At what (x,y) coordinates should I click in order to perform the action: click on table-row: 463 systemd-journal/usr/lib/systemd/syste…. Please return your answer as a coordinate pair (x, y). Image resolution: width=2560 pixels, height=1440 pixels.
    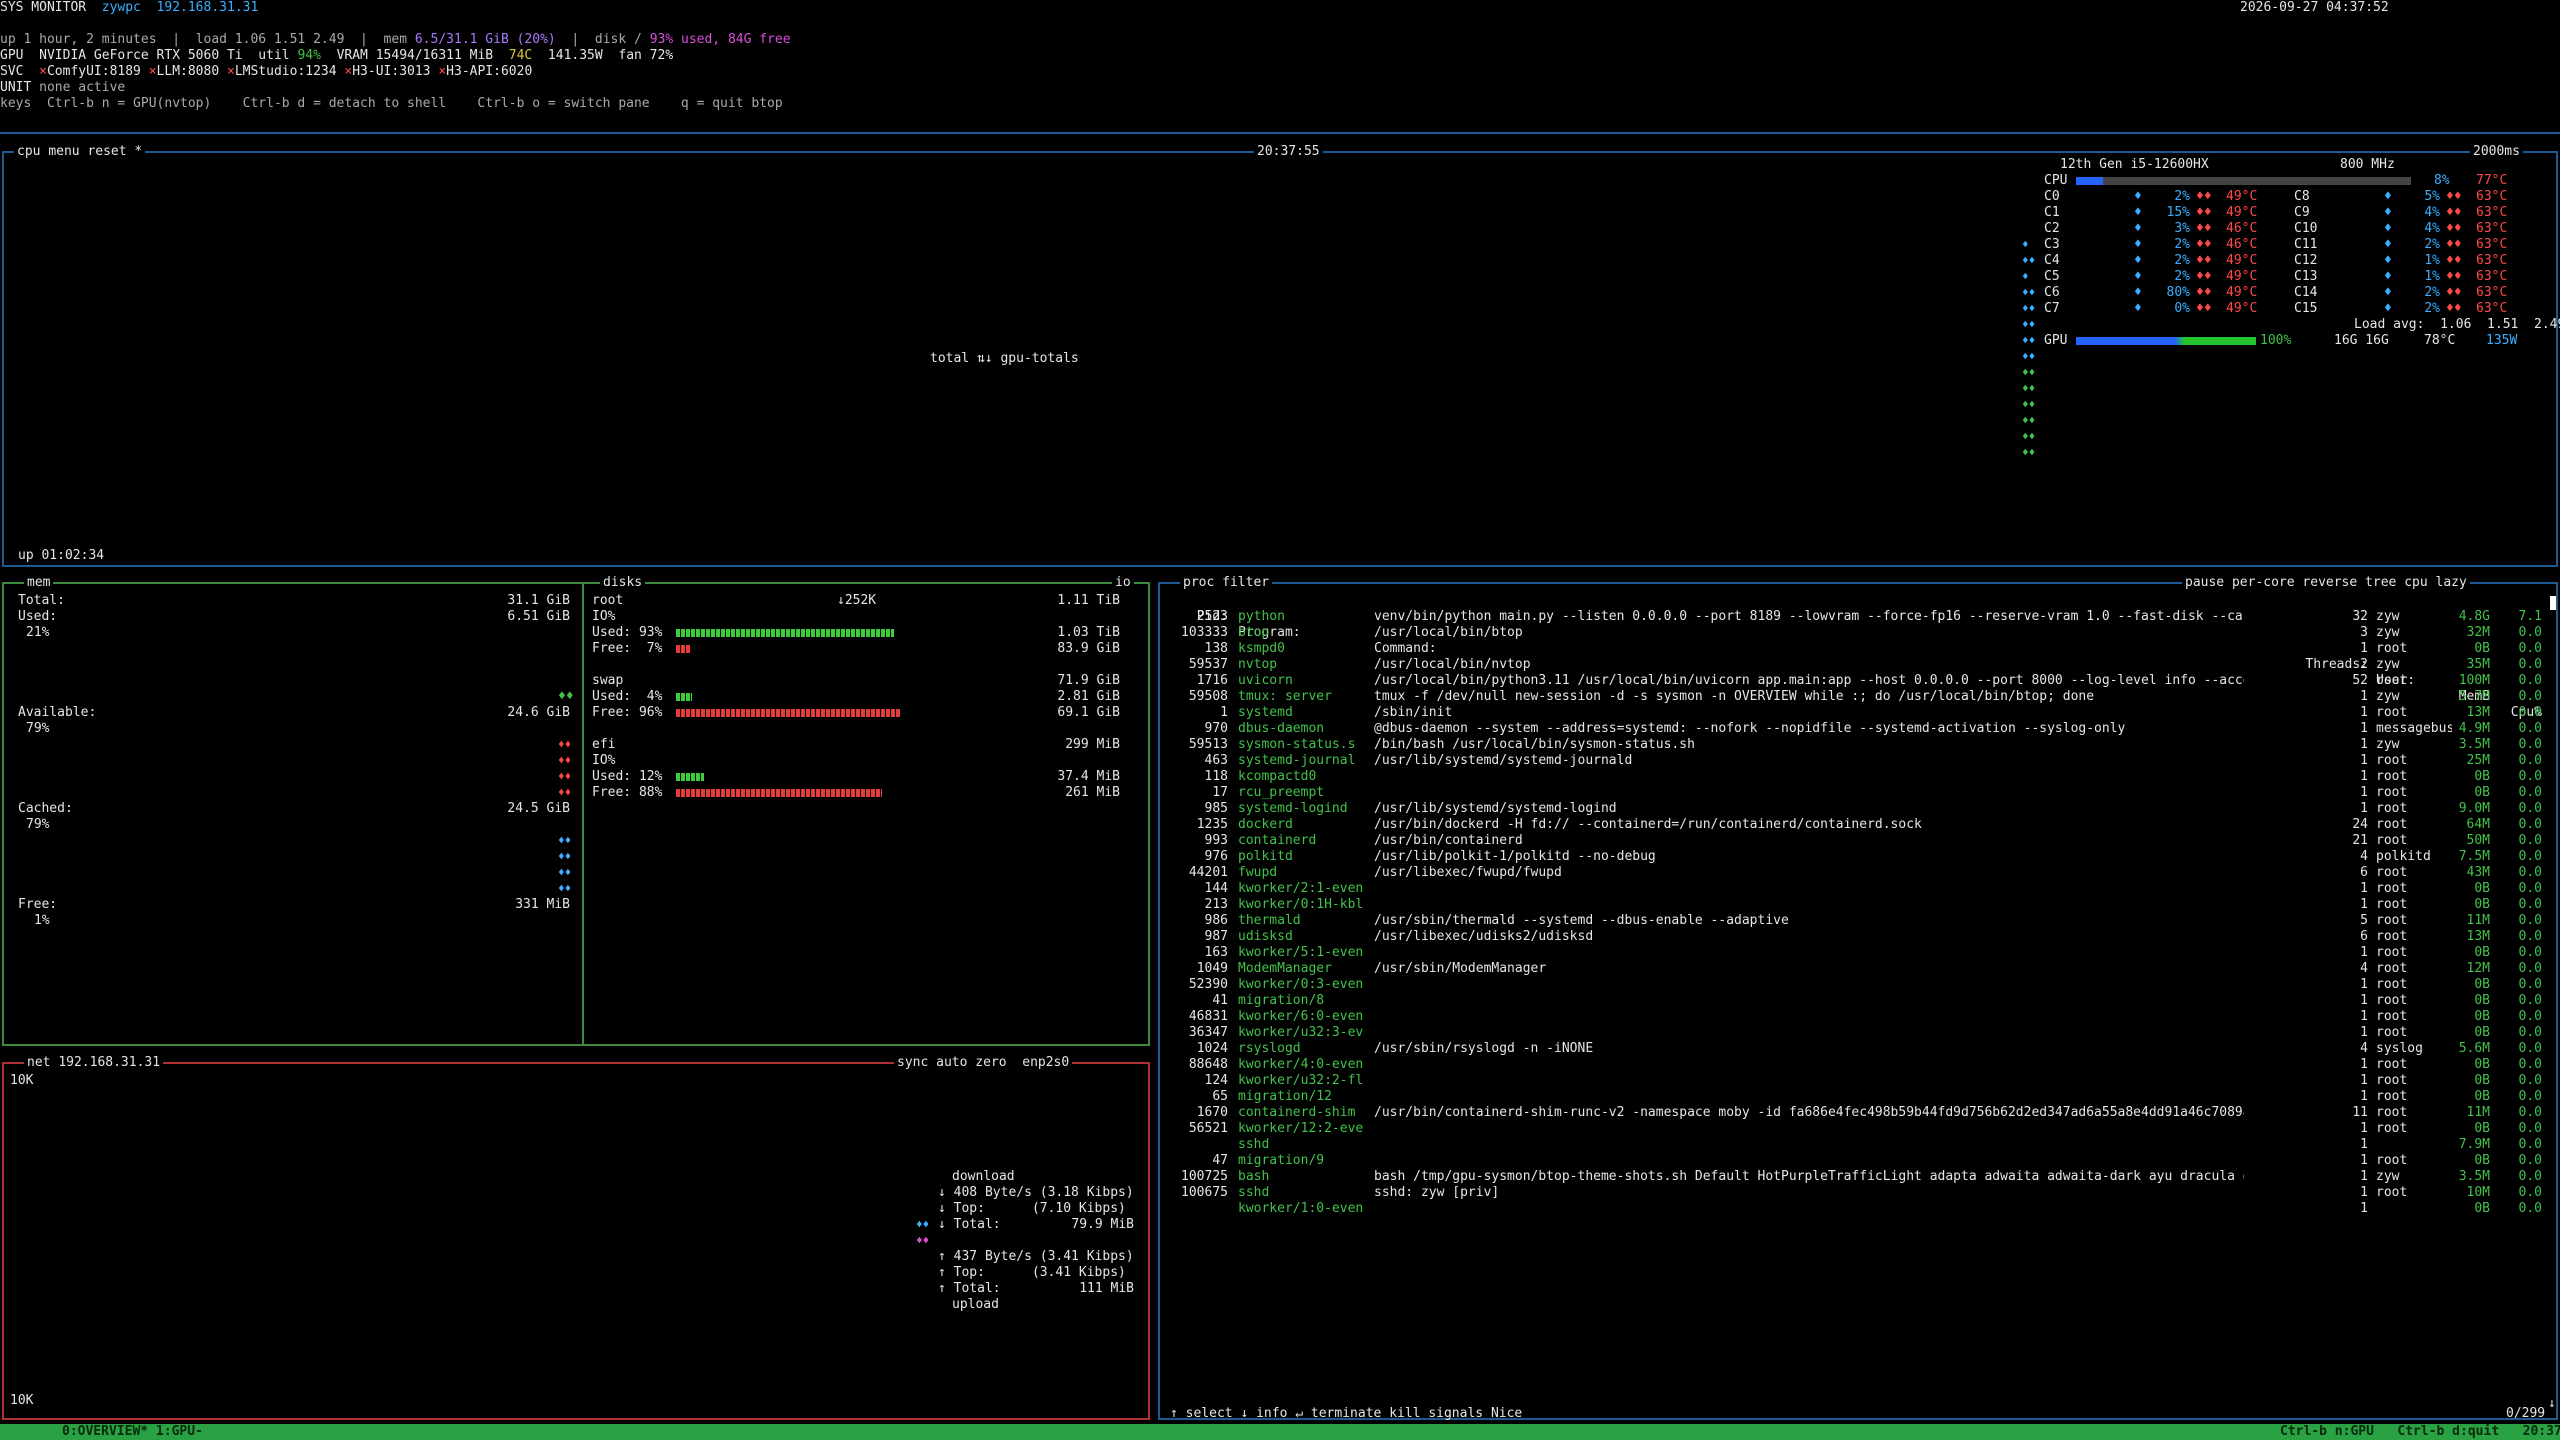
    Looking at the image, I should click on (1857, 761).